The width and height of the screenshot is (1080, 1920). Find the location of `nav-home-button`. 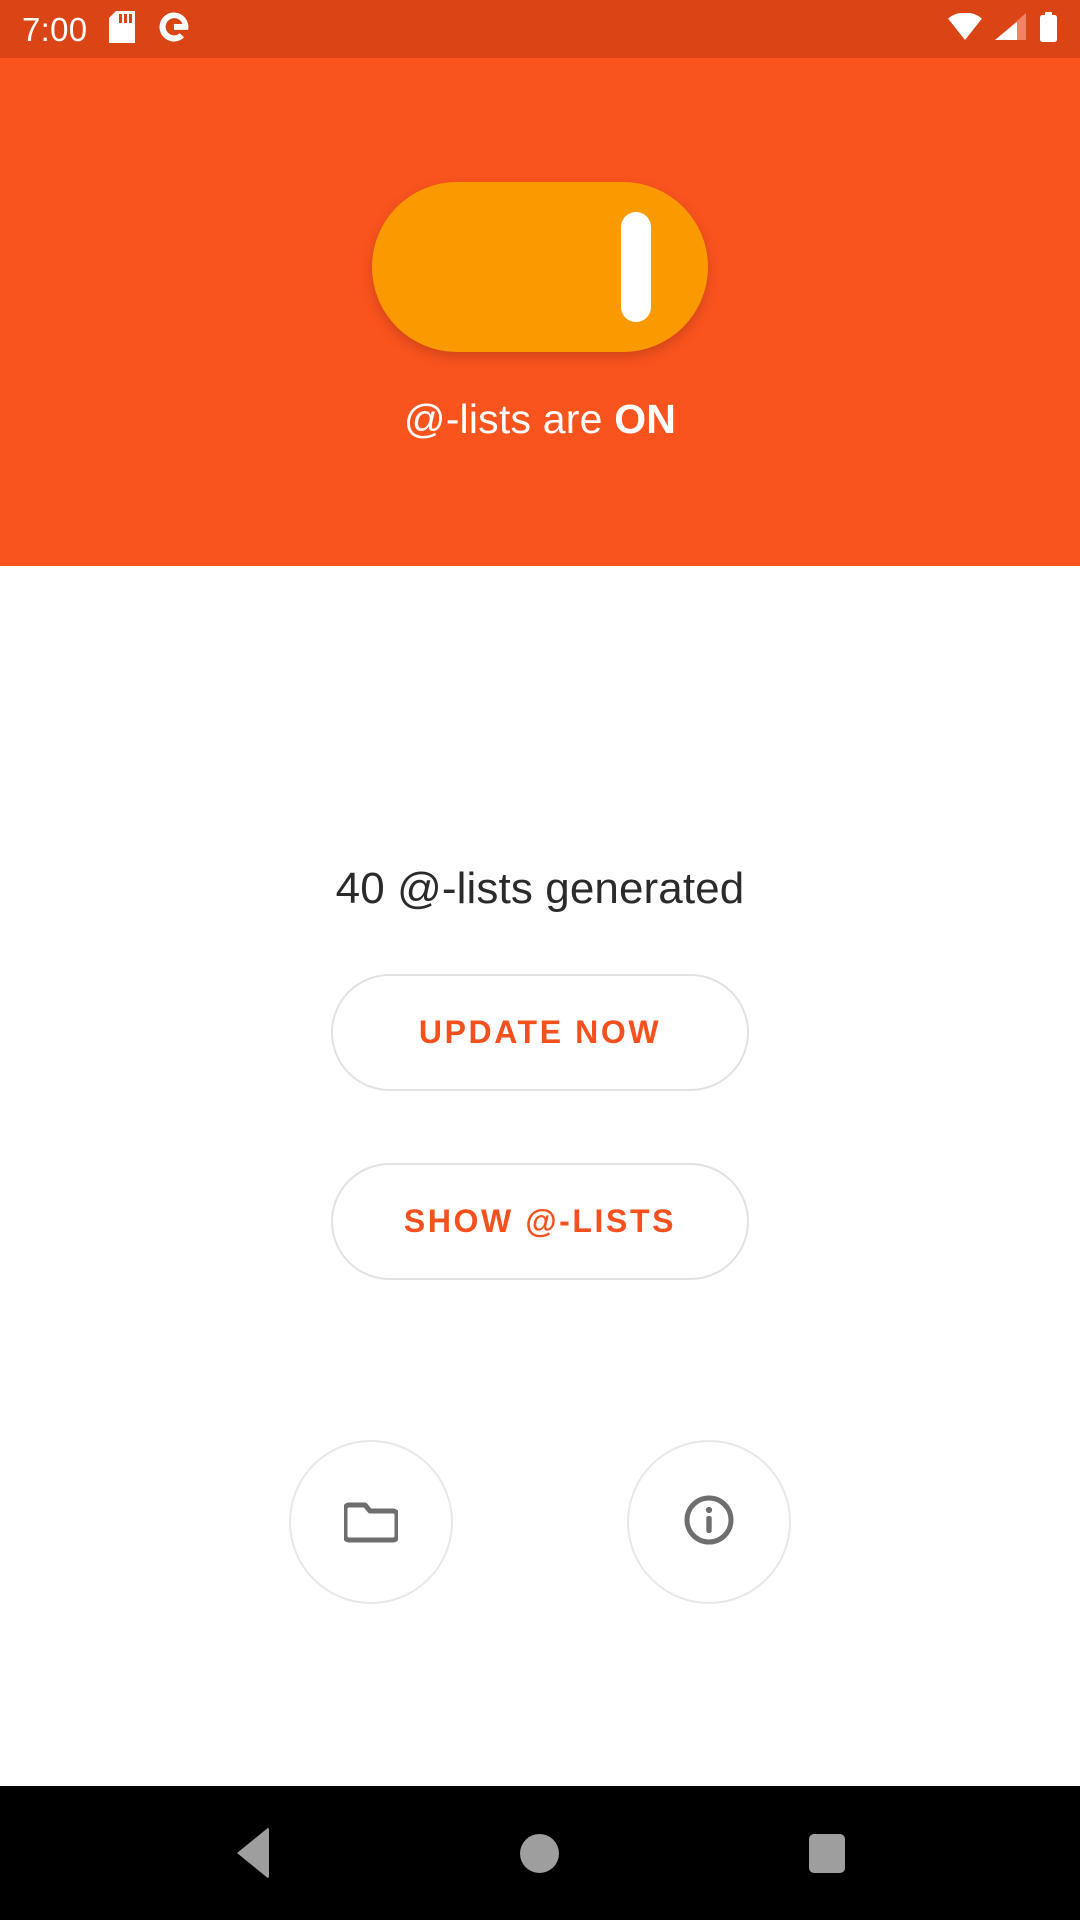

nav-home-button is located at coordinates (540, 1853).